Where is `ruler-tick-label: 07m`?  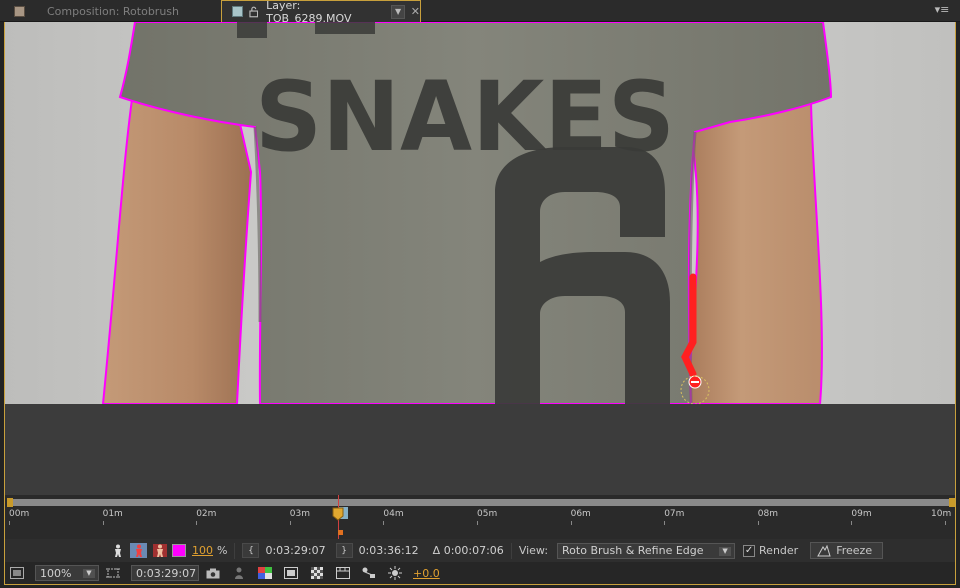
ruler-tick-label: 07m is located at coordinates (674, 514).